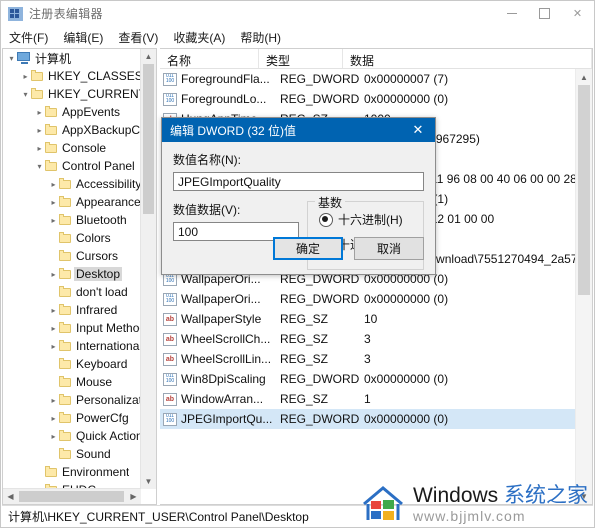 Image resolution: width=595 pixels, height=528 pixels. I want to click on tree-item-: ▾ 计算机, so click(72, 58).